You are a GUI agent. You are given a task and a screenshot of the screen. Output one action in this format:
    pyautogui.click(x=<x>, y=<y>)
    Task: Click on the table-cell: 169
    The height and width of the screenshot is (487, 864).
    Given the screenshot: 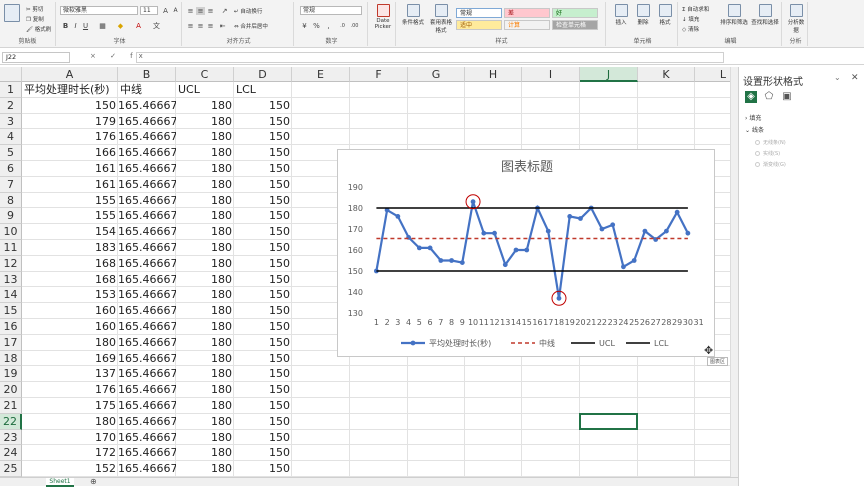 What is the action you would take?
    pyautogui.click(x=70, y=359)
    